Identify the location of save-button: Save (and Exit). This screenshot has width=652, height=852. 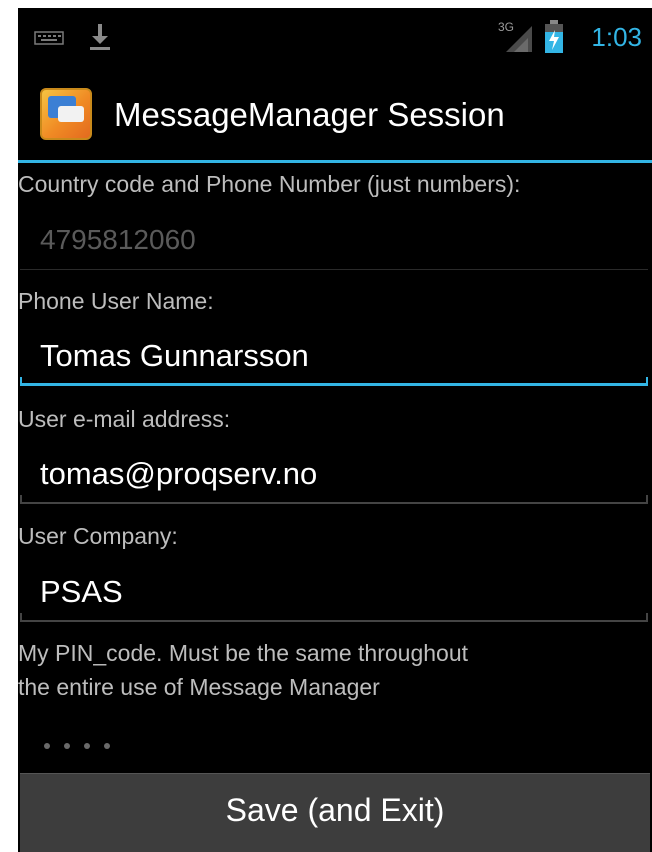
(335, 812).